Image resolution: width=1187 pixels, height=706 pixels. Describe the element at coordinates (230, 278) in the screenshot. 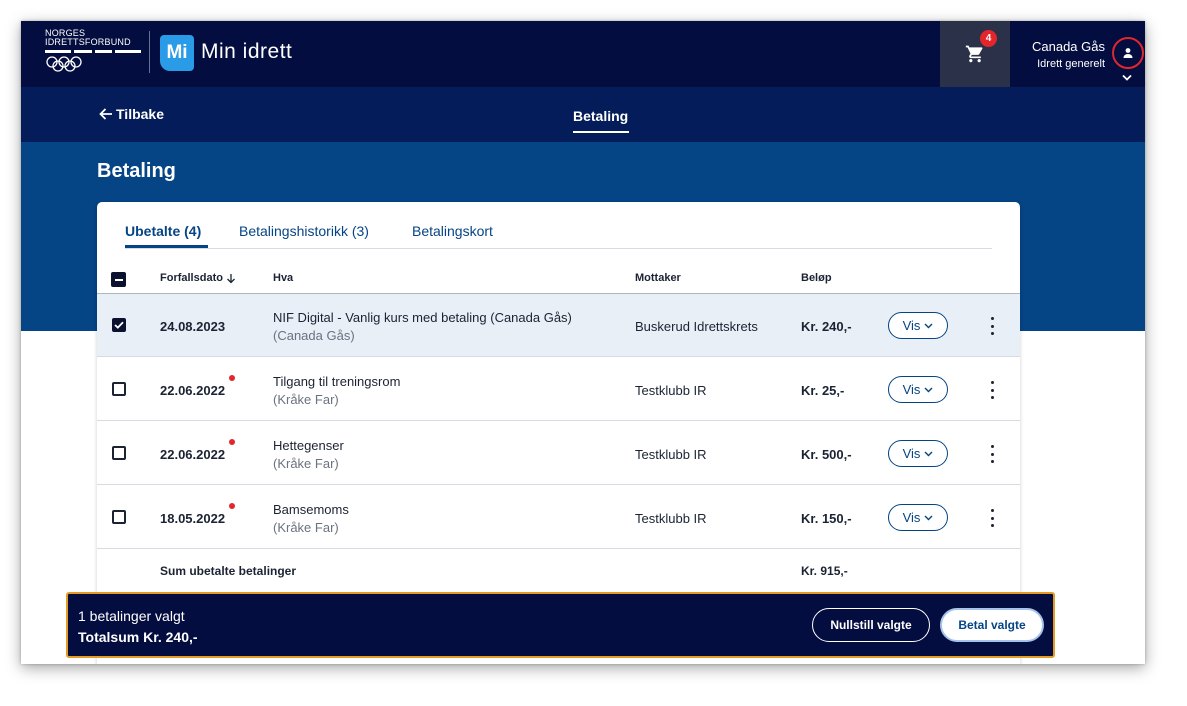

I see `arrow-down-icon` at that location.